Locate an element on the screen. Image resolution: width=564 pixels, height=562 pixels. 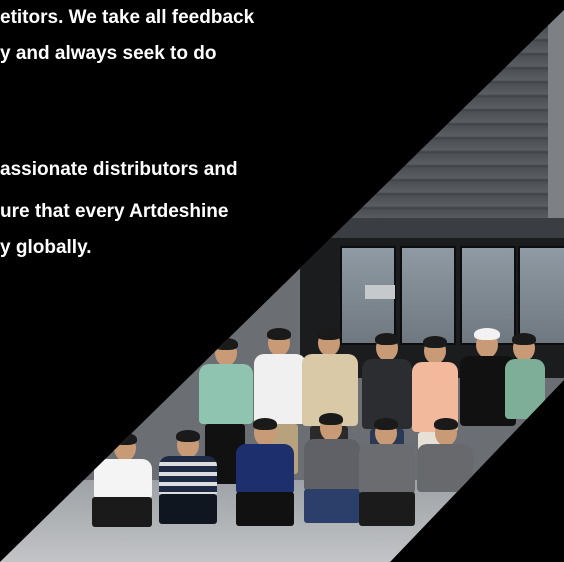
paragraph-1-line-2: y and always seek to do is located at coordinates (108, 53).